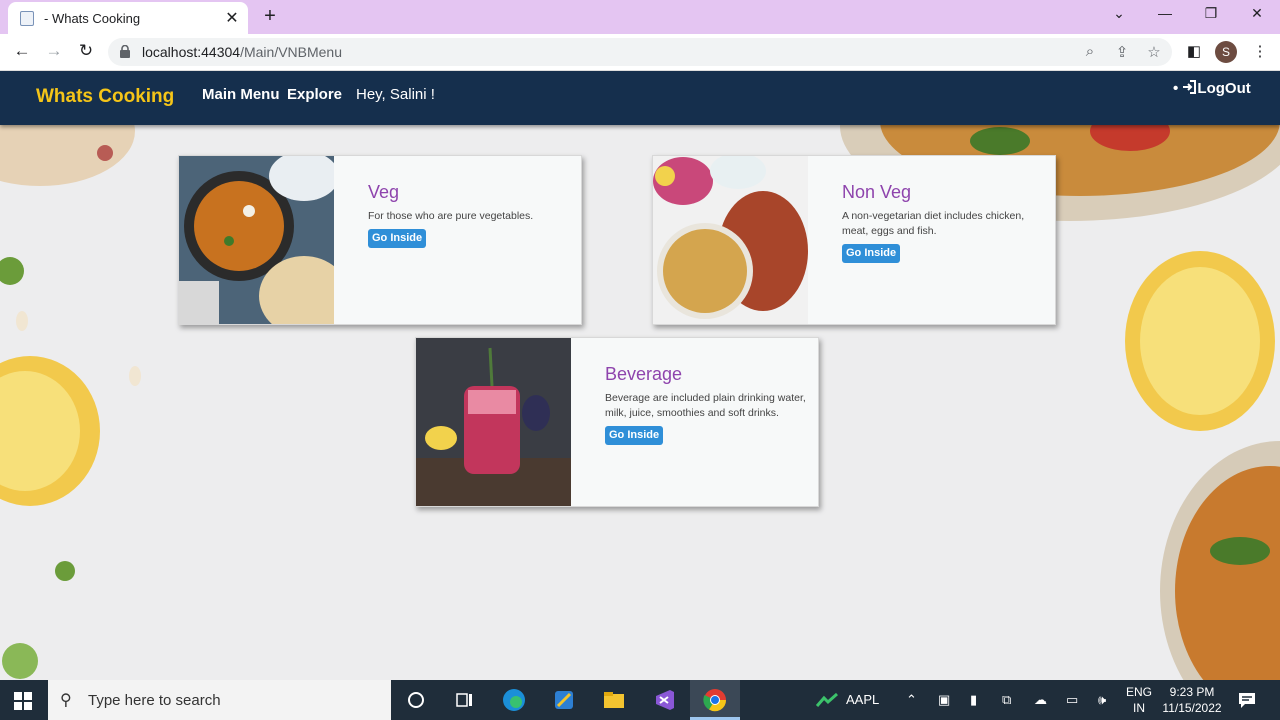 The width and height of the screenshot is (1280, 720). What do you see at coordinates (66, 700) in the screenshot?
I see `search-icon: ⚲` at bounding box center [66, 700].